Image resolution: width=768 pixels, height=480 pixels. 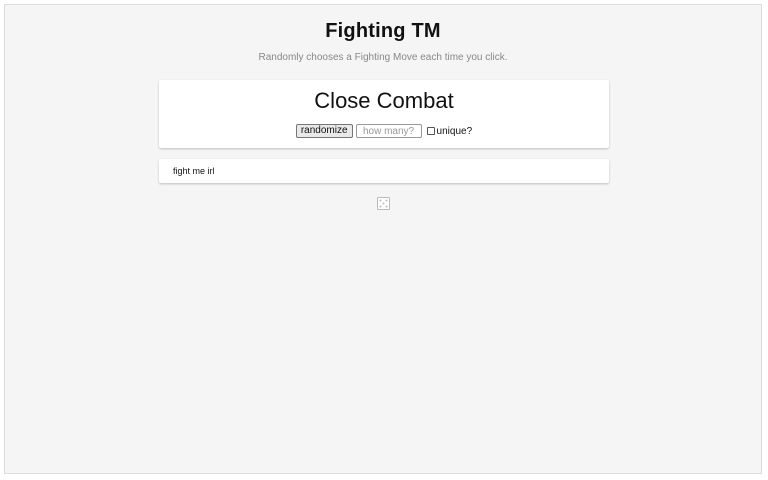 What do you see at coordinates (388, 131) in the screenshot?
I see `how-many-input` at bounding box center [388, 131].